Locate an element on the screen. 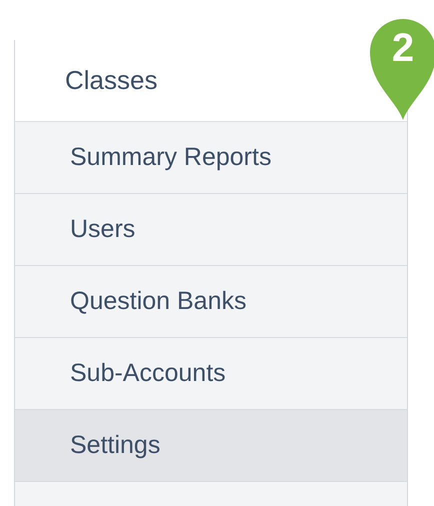 The height and width of the screenshot is (506, 434). menu-item: Question Banks is located at coordinates (211, 302).